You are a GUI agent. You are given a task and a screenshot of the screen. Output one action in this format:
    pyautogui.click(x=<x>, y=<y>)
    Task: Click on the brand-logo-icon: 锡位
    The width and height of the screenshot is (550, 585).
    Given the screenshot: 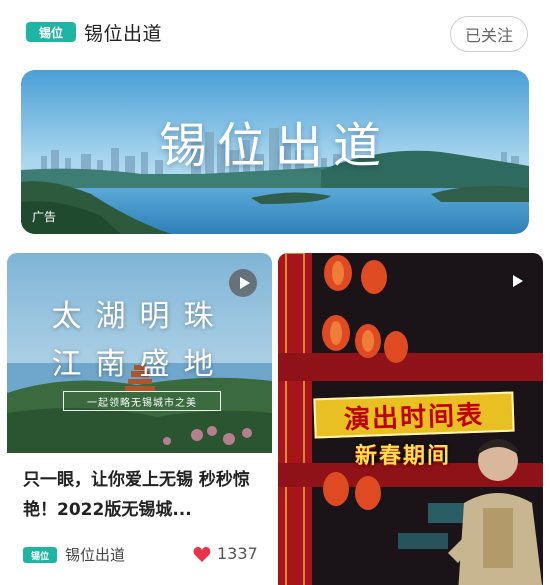 What is the action you would take?
    pyautogui.click(x=51, y=32)
    